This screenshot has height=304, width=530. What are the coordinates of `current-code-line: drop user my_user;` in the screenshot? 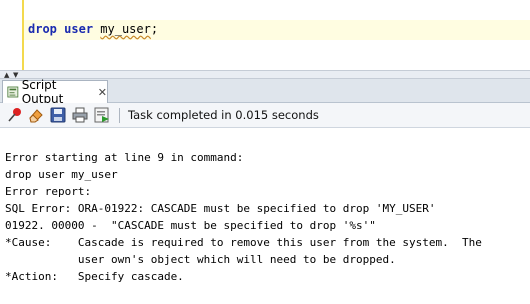 It's located at (277, 30).